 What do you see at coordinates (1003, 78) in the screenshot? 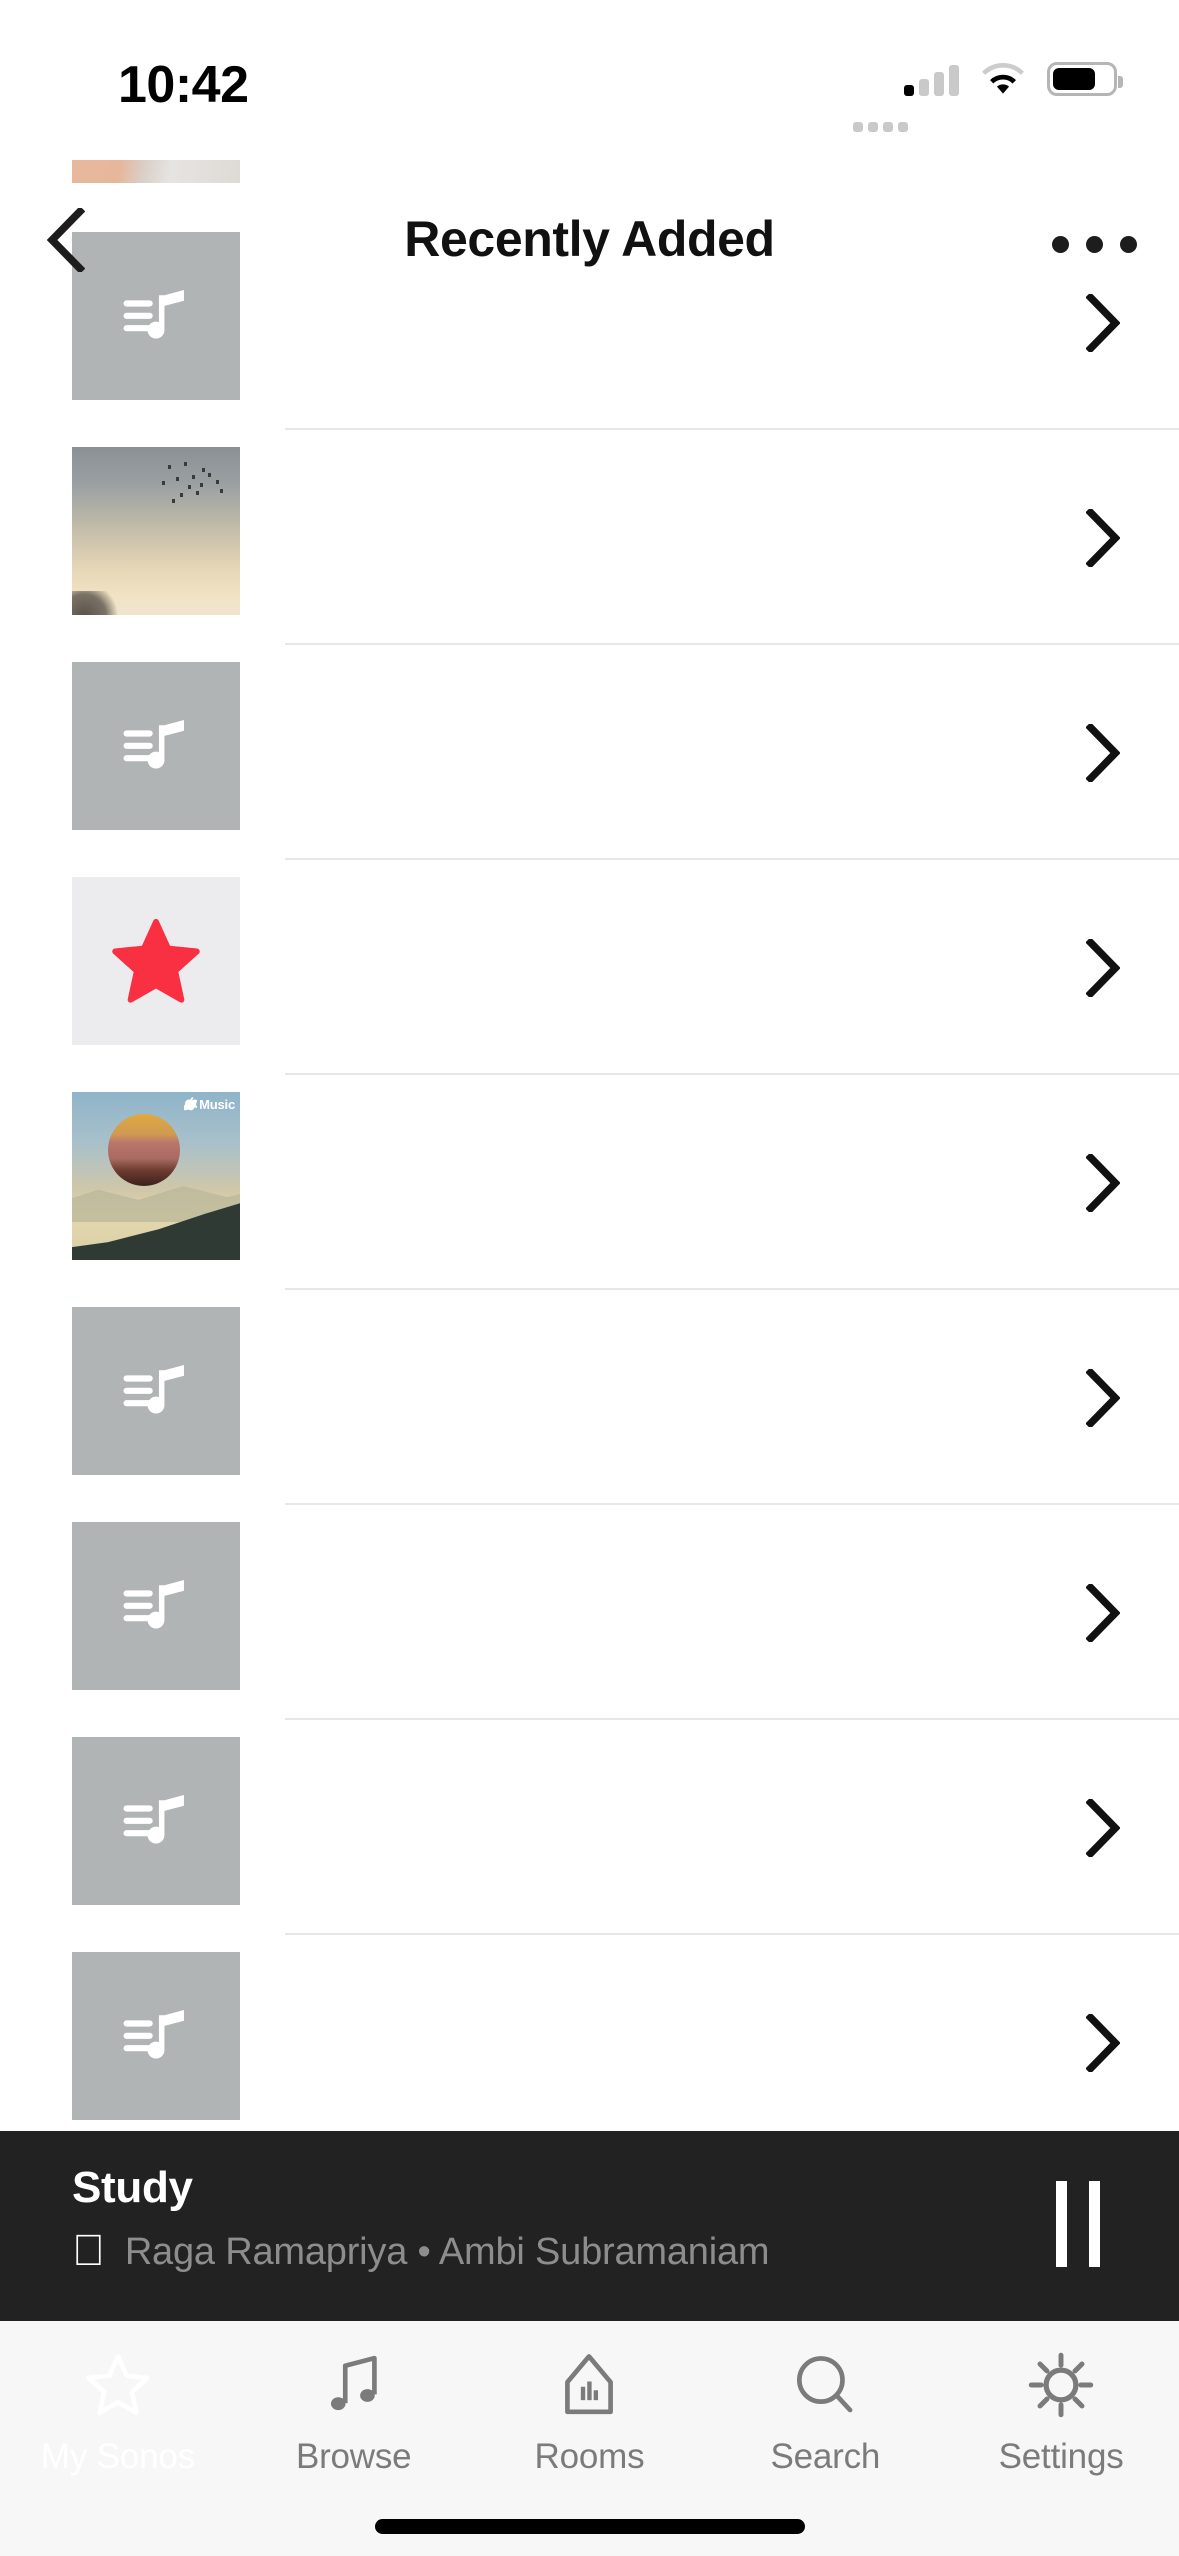
I see `wifi-icon` at bounding box center [1003, 78].